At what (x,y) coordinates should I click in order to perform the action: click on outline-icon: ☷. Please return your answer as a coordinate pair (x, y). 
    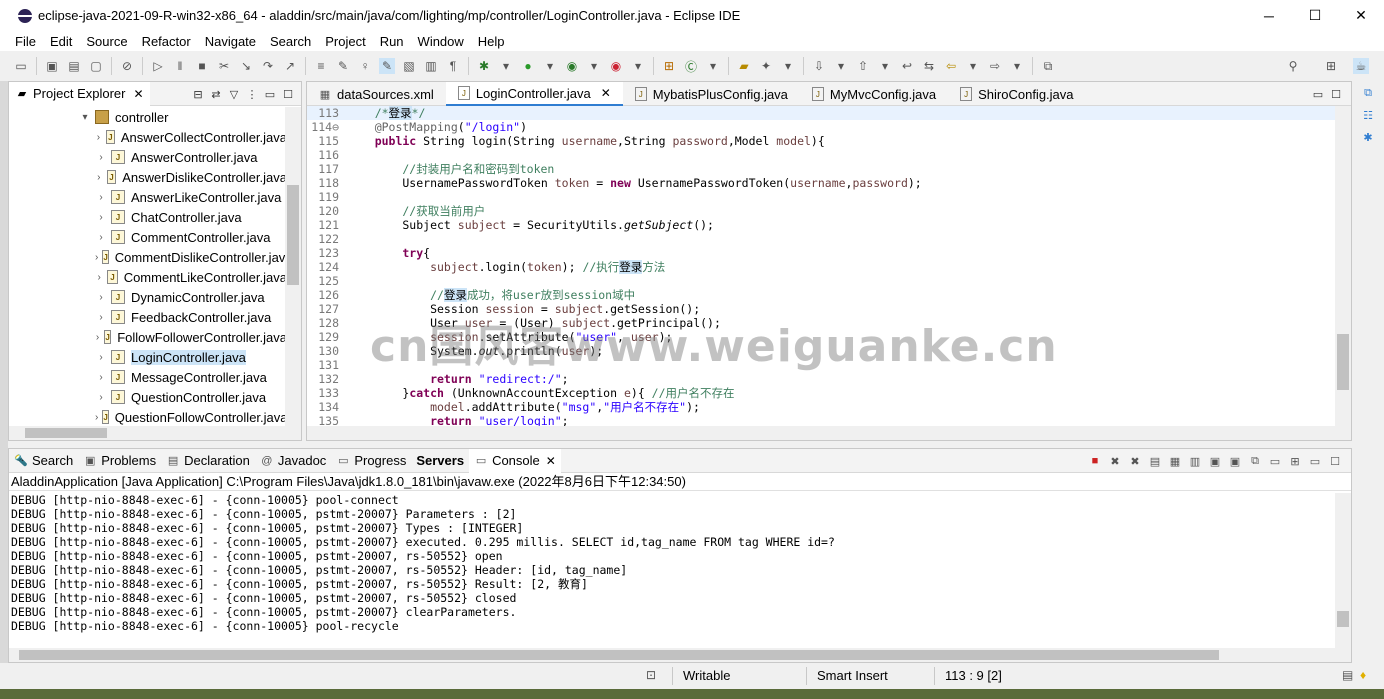
    Looking at the image, I should click on (1368, 117).